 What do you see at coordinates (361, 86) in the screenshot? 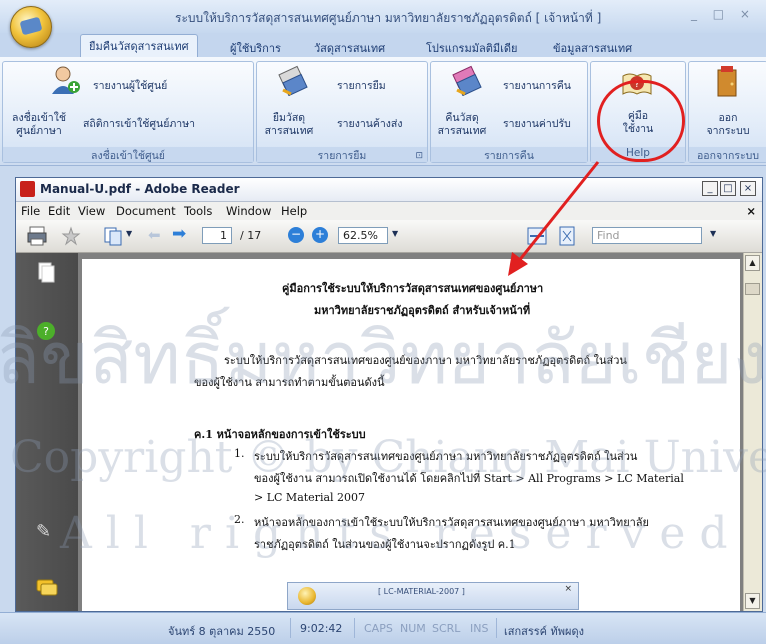
I see `borrow-list-button: รายการยืม` at bounding box center [361, 86].